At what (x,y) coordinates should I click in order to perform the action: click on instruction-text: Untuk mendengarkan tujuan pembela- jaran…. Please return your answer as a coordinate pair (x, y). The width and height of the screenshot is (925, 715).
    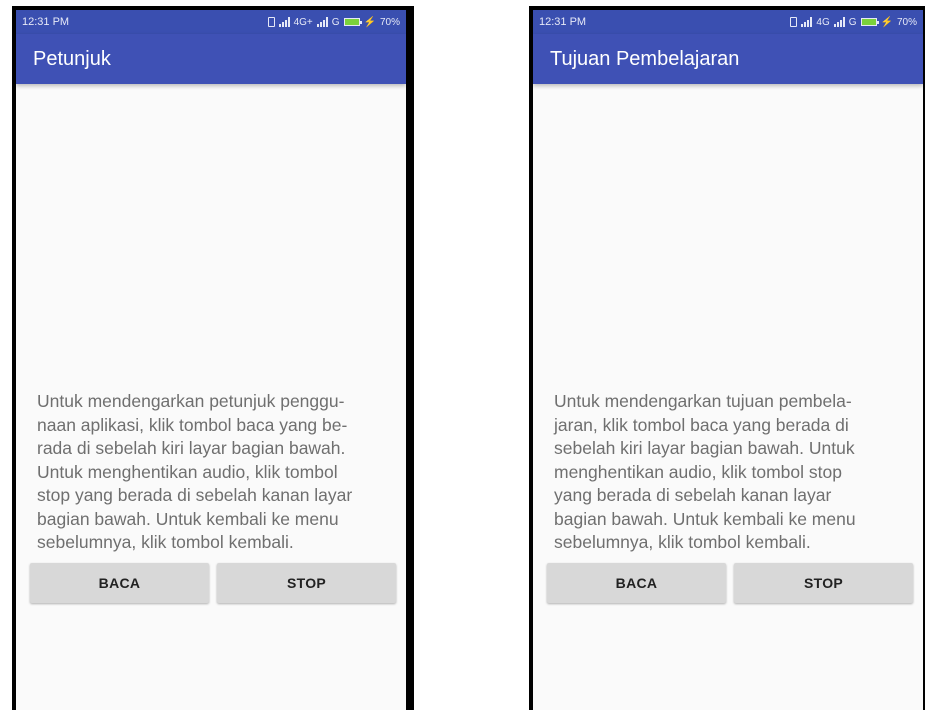
    Looking at the image, I should click on (705, 471).